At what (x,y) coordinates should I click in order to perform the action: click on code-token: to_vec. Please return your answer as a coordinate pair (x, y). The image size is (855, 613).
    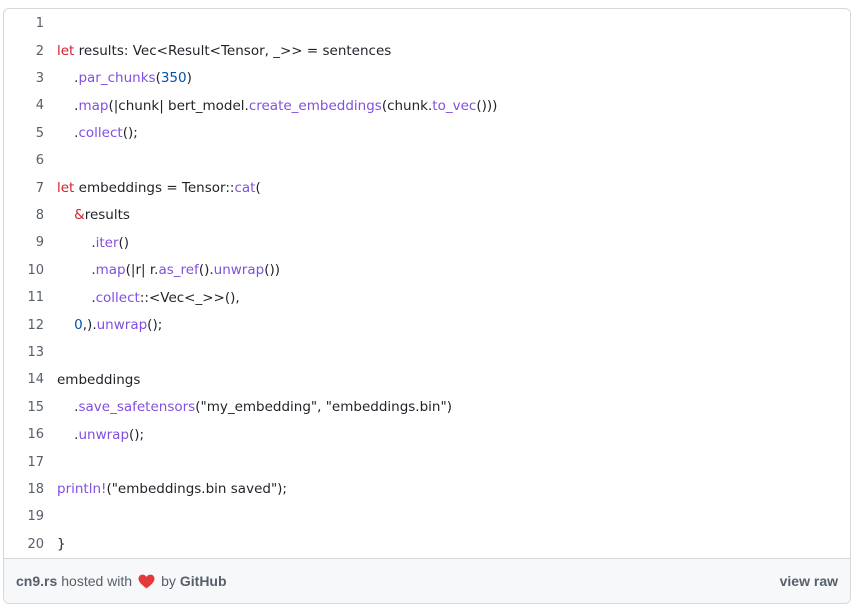
    Looking at the image, I should click on (454, 105).